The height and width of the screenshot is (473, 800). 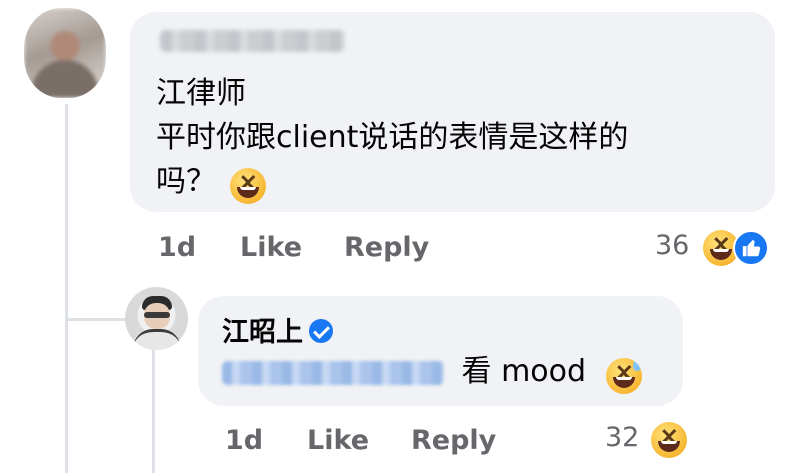 I want to click on thumbs-up-glyph, so click(x=751, y=248).